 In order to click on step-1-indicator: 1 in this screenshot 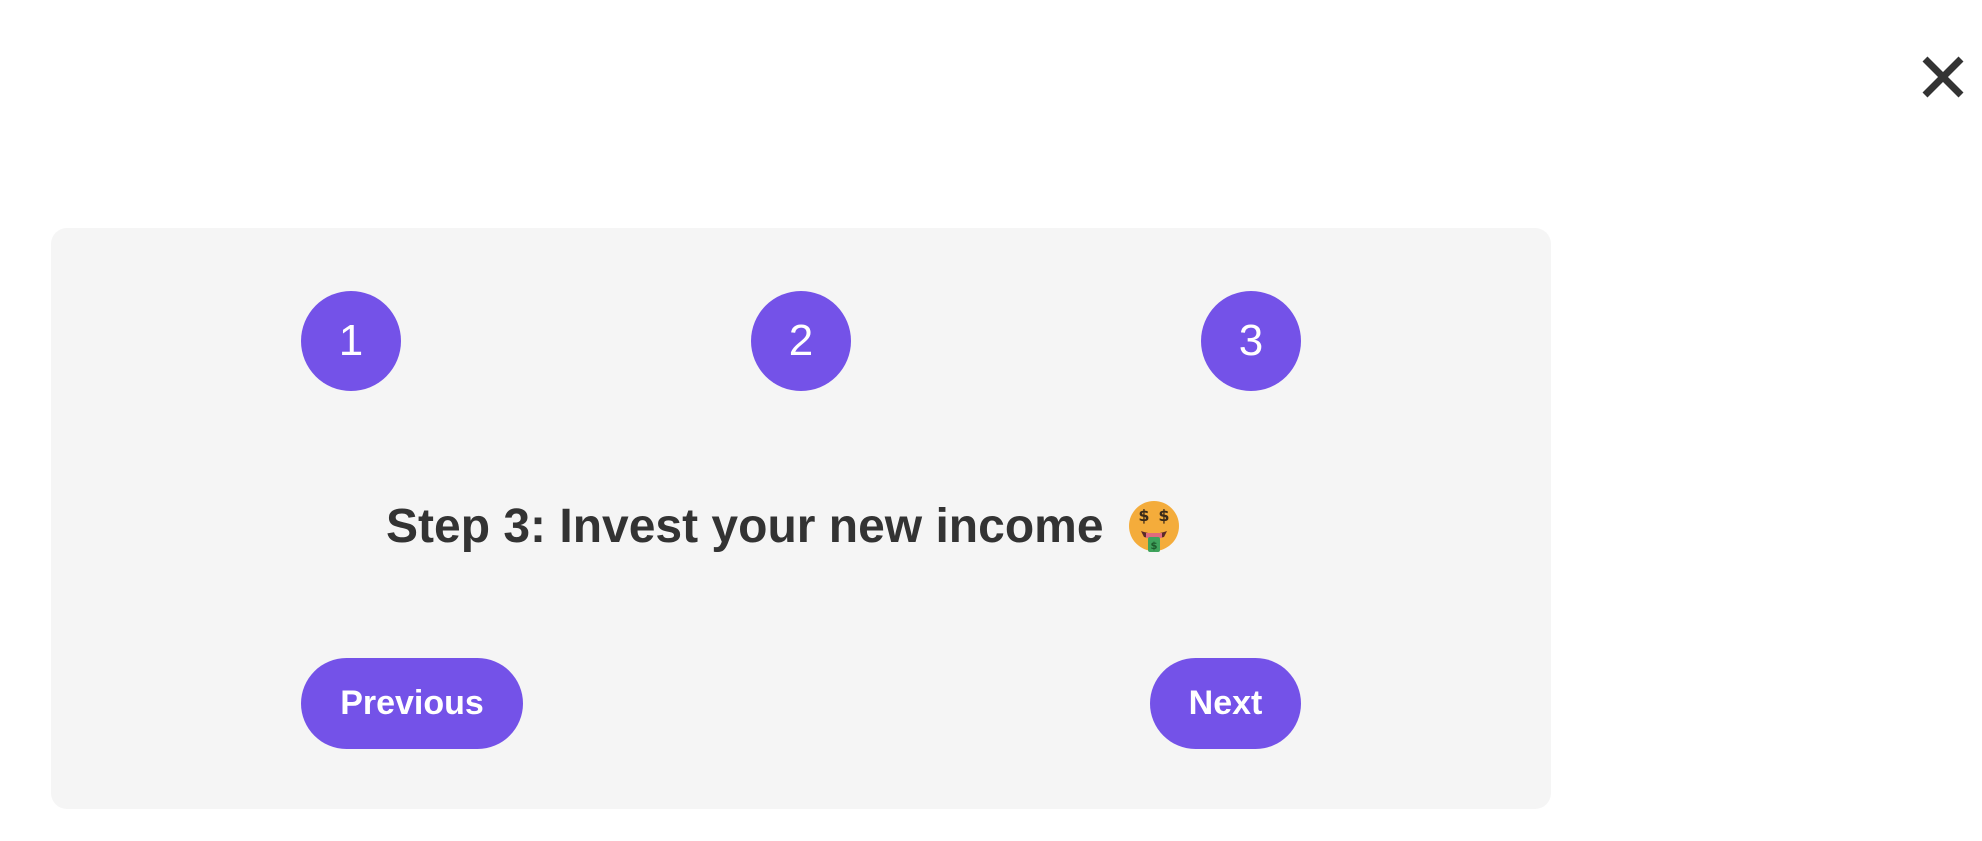, I will do `click(351, 341)`.